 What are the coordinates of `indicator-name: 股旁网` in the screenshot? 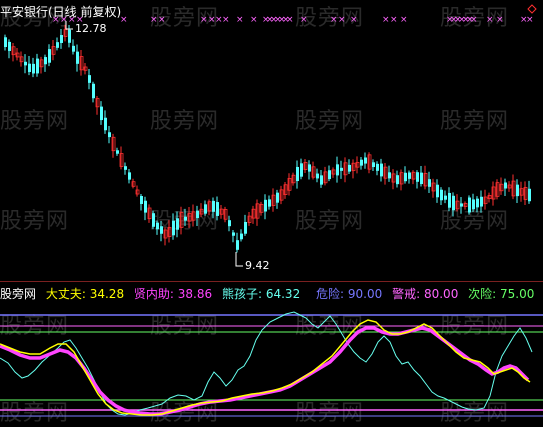 It's located at (18, 294).